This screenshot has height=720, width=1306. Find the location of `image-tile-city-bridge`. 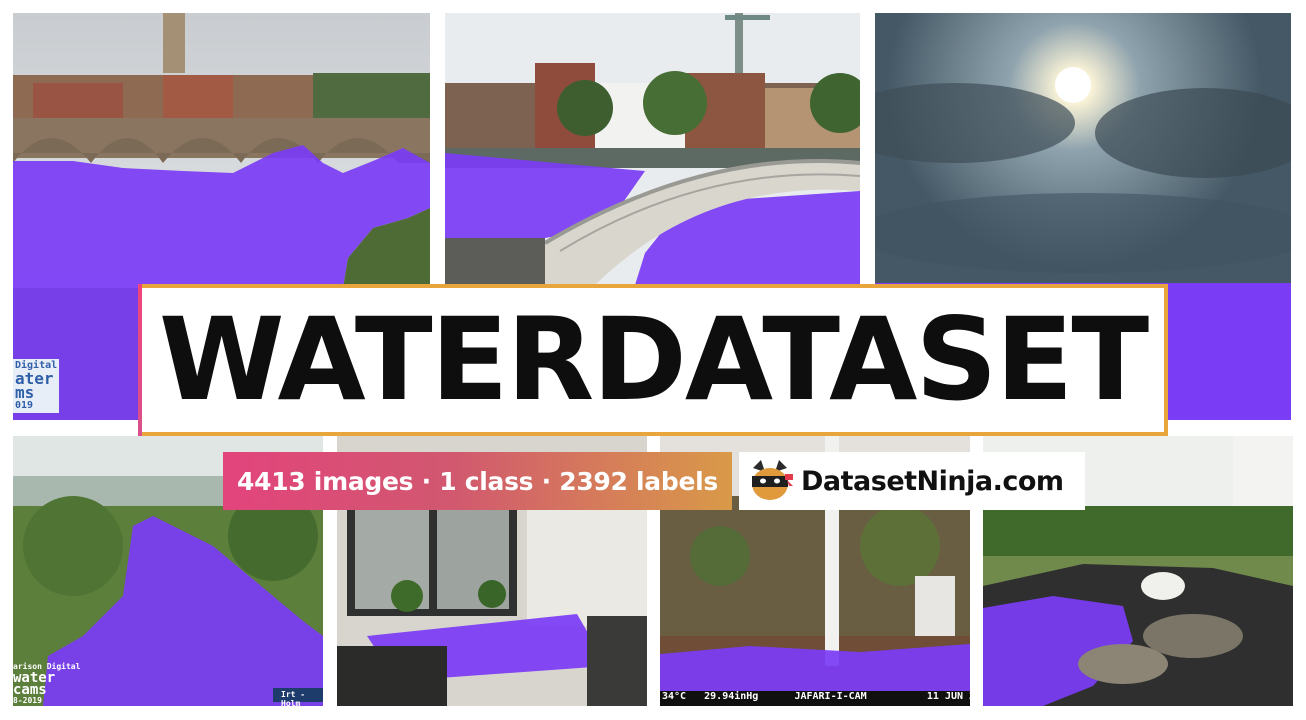

image-tile-city-bridge is located at coordinates (652, 149).